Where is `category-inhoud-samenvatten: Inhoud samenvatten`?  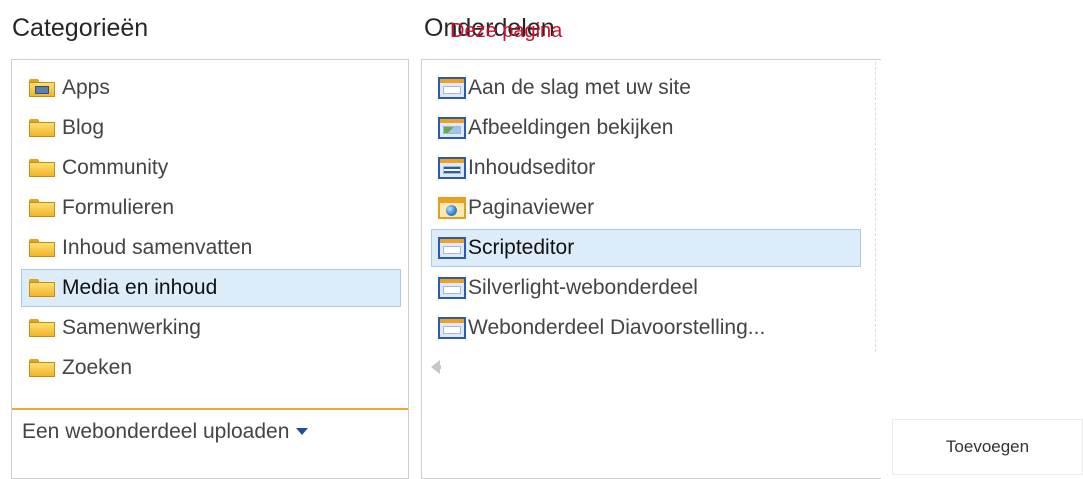
category-inhoud-samenvatten: Inhoud samenvatten is located at coordinates (211, 248).